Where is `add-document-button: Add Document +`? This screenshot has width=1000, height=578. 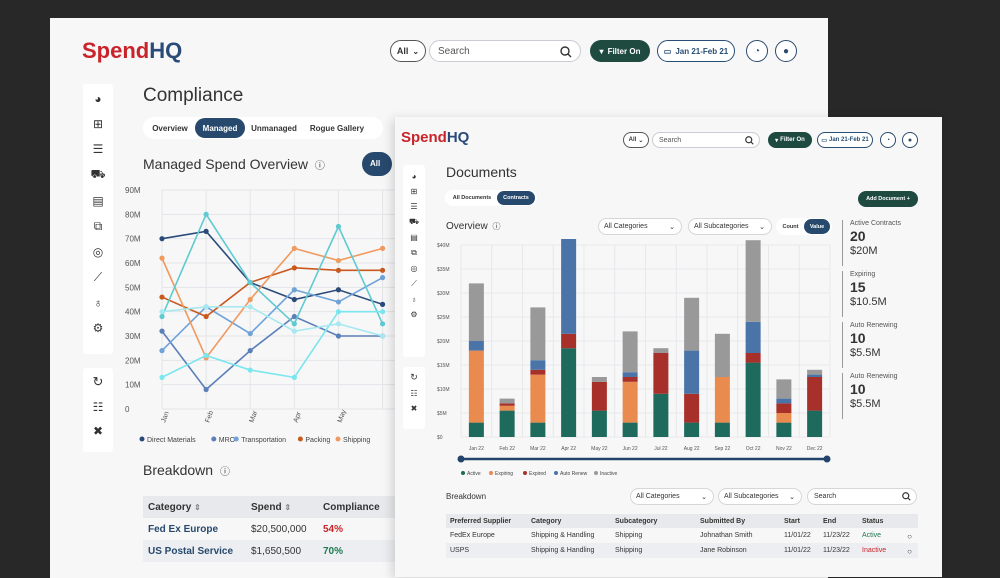
add-document-button: Add Document + is located at coordinates (888, 199).